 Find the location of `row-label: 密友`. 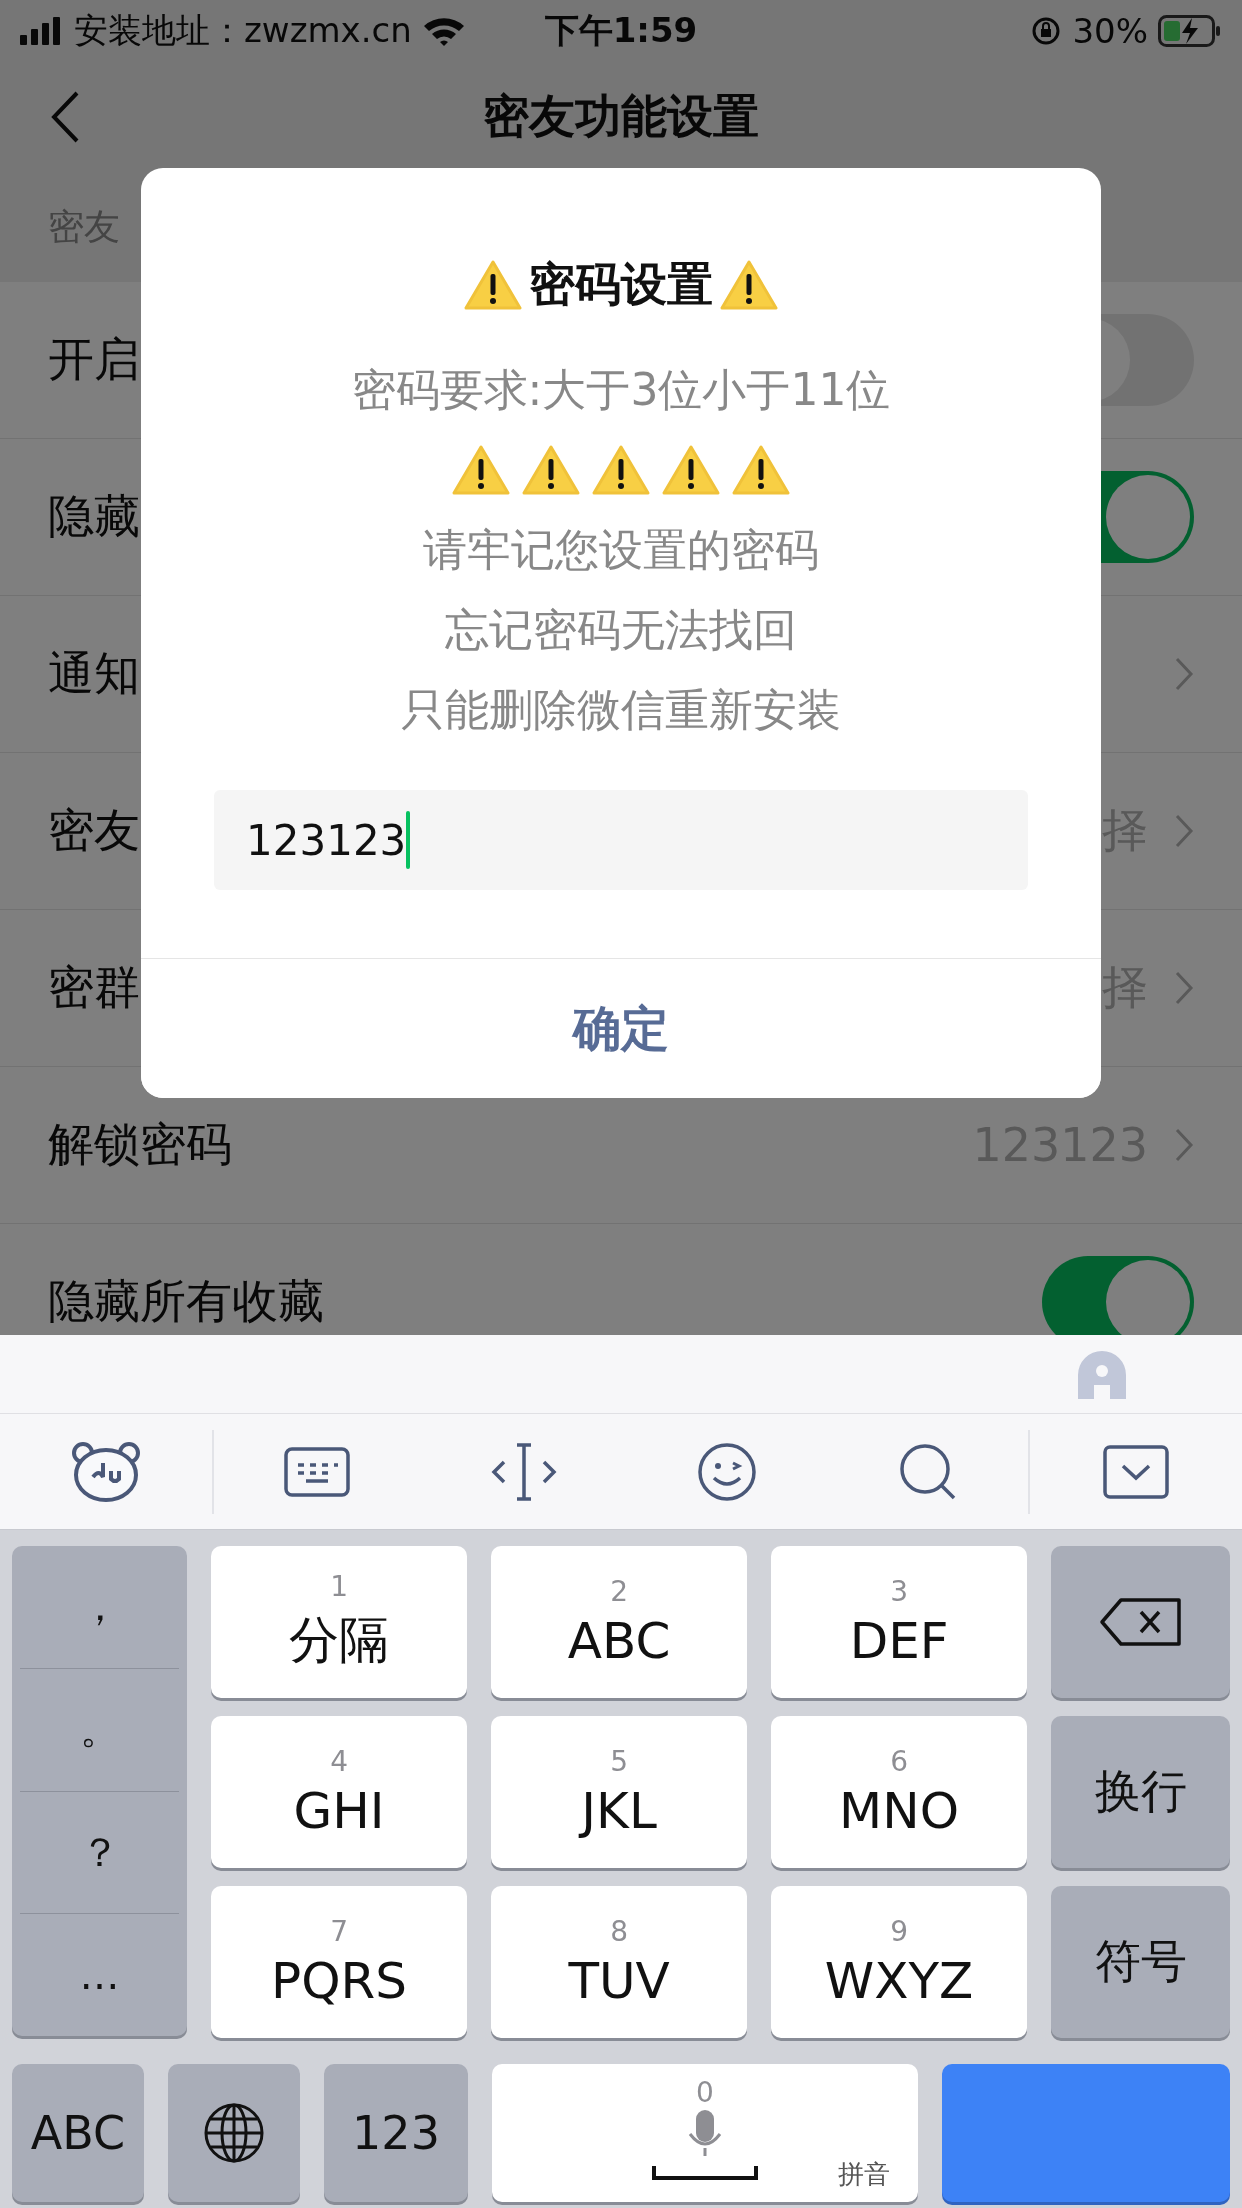

row-label: 密友 is located at coordinates (94, 830).